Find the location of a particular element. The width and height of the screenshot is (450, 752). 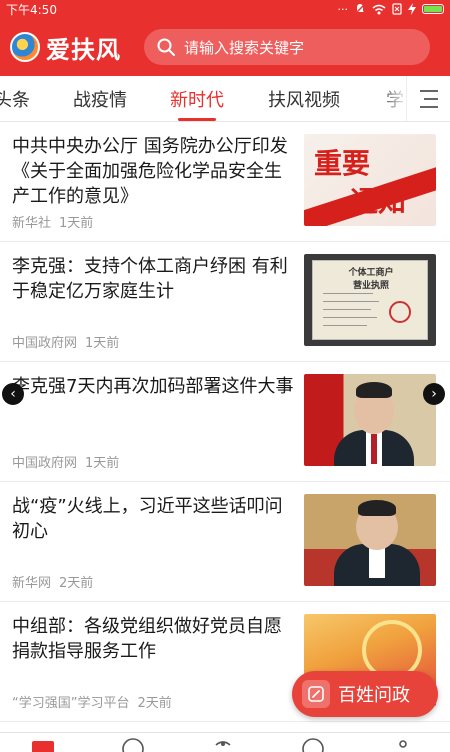

battery-icon is located at coordinates (433, 9).